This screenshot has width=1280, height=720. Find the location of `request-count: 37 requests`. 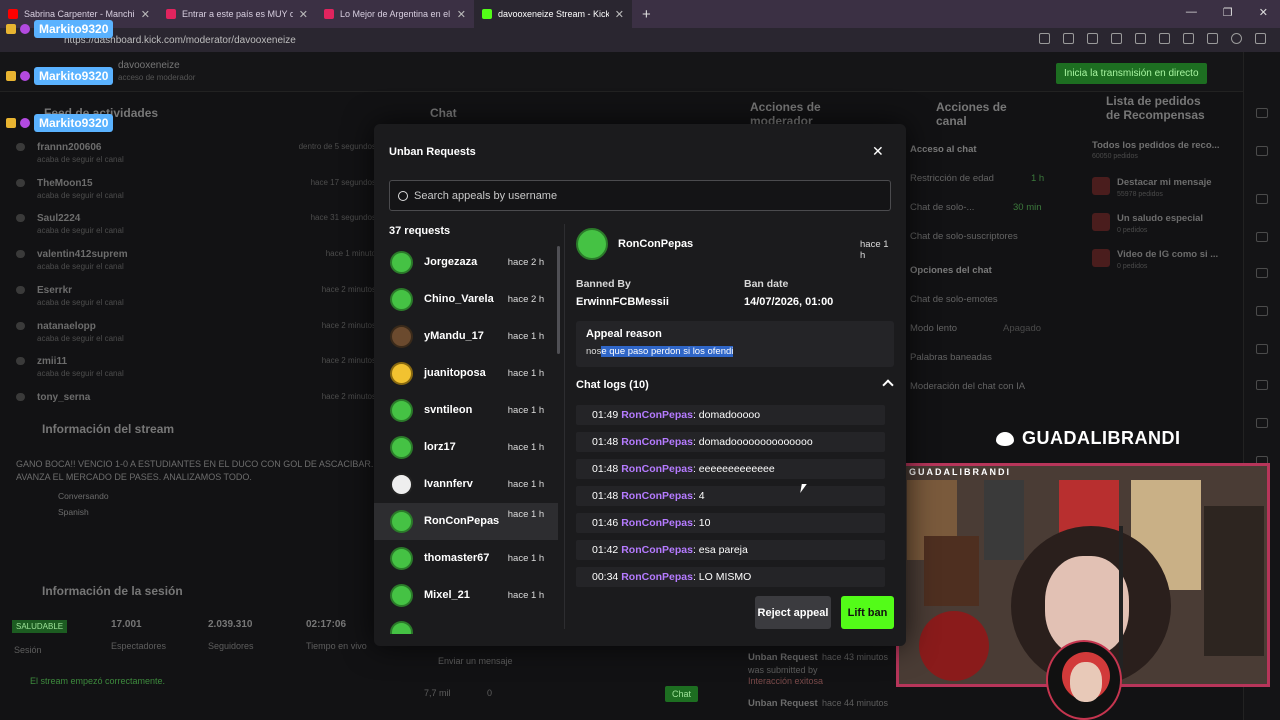

request-count: 37 requests is located at coordinates (420, 231).